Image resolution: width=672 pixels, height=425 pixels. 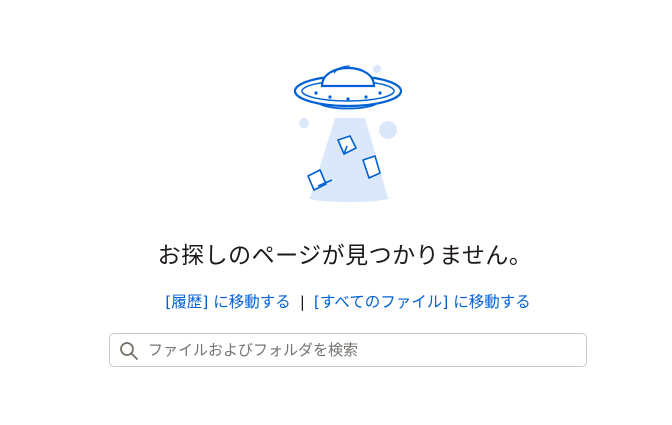 What do you see at coordinates (348, 133) in the screenshot?
I see `ufo-icon` at bounding box center [348, 133].